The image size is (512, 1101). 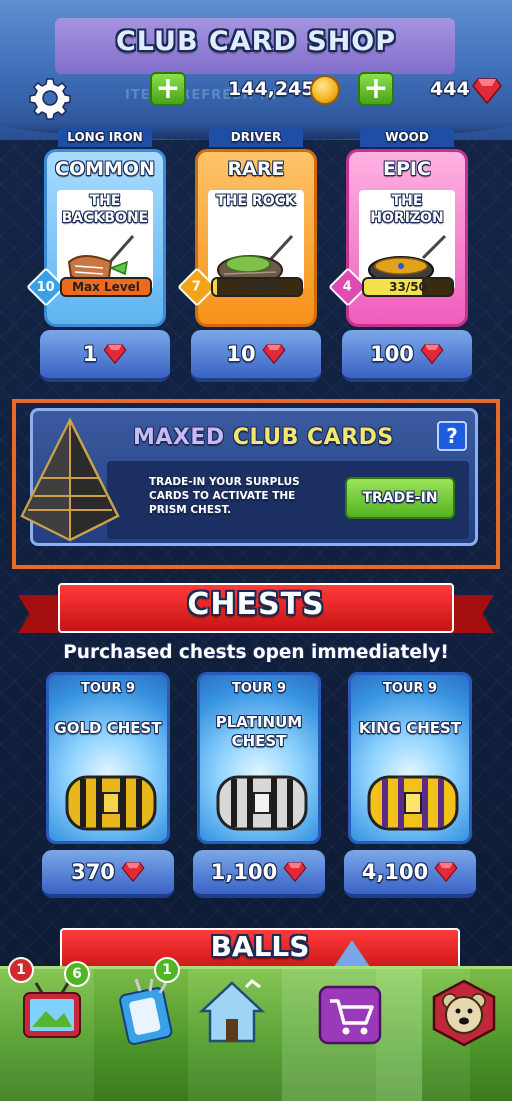 What do you see at coordinates (105, 169) in the screenshot?
I see `rarity-label: COMMON` at bounding box center [105, 169].